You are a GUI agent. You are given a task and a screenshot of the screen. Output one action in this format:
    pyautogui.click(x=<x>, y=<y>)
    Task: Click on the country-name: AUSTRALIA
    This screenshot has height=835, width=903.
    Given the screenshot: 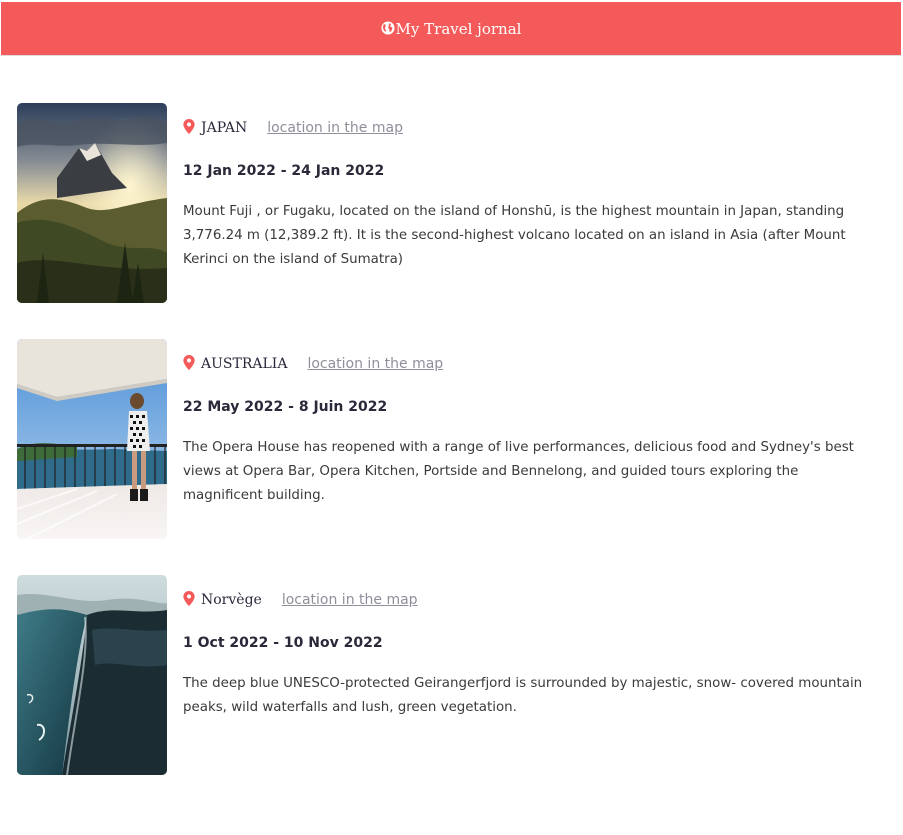 What is the action you would take?
    pyautogui.click(x=244, y=364)
    